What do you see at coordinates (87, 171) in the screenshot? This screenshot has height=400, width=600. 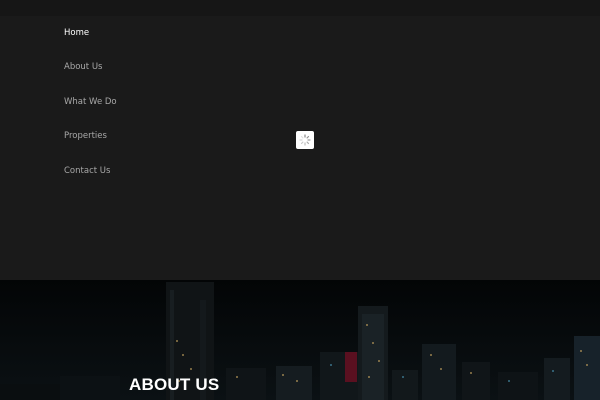 I see `nav-item-contact-us: Contact Us` at bounding box center [87, 171].